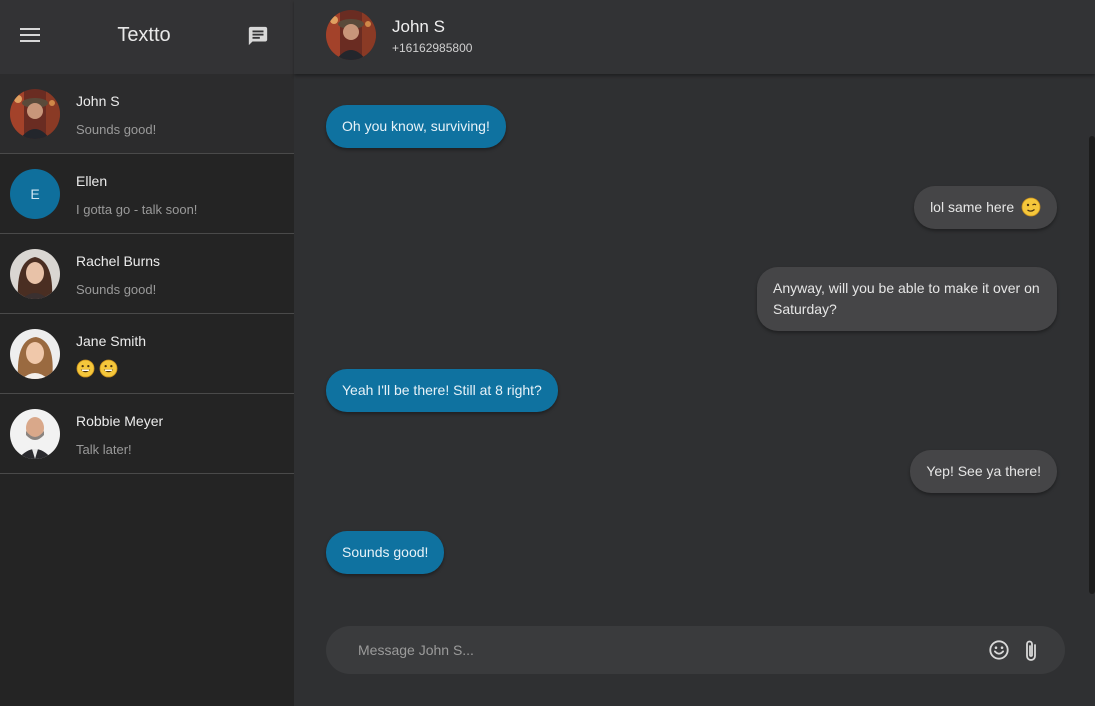 The image size is (1095, 706). I want to click on message-incoming: Oh you know, surviving!, so click(416, 126).